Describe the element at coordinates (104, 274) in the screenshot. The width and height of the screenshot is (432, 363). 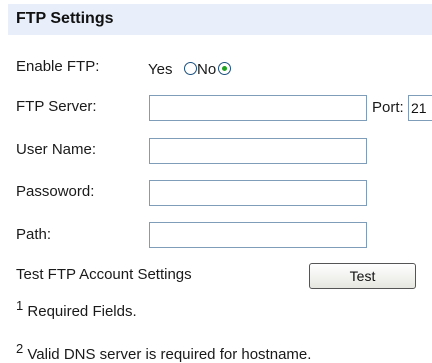
I see `test-ftp-label: Test FTP Account Settings` at that location.